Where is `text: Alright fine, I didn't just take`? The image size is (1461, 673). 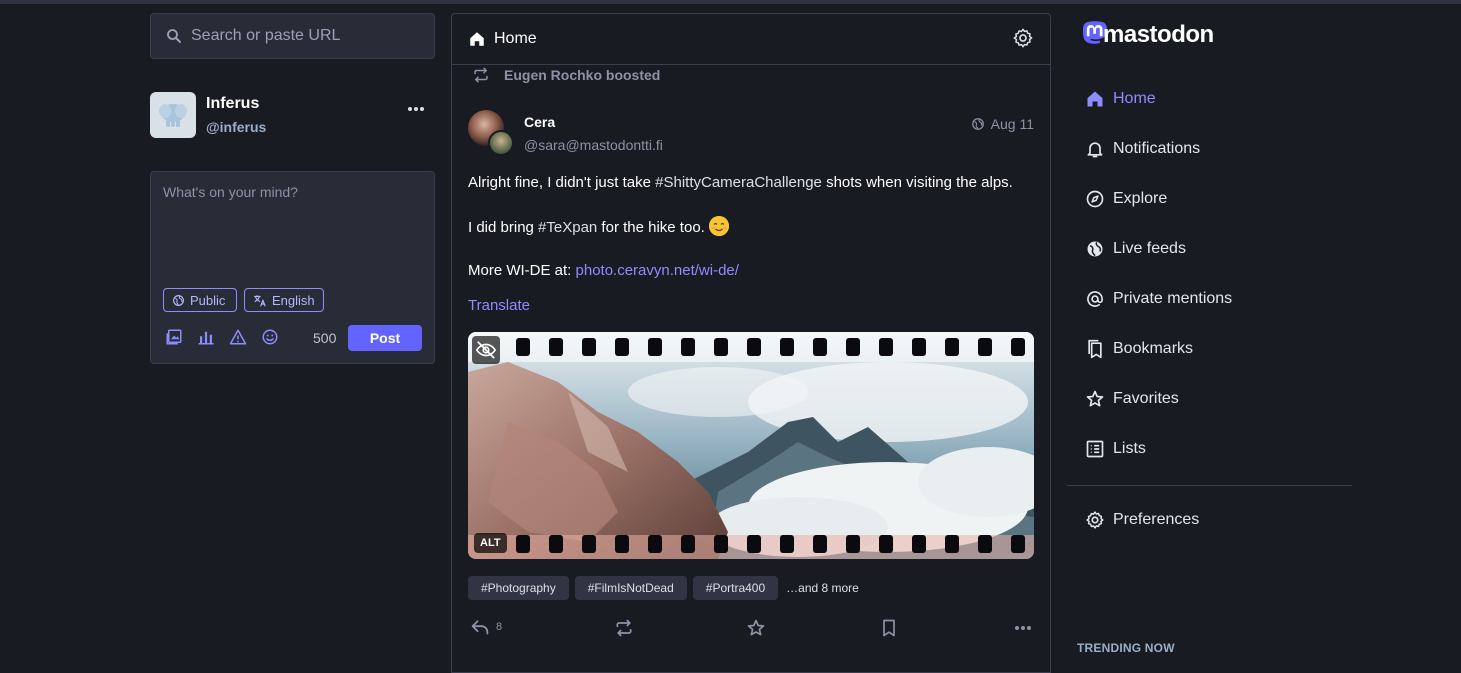
text: Alright fine, I didn't just take is located at coordinates (562, 182).